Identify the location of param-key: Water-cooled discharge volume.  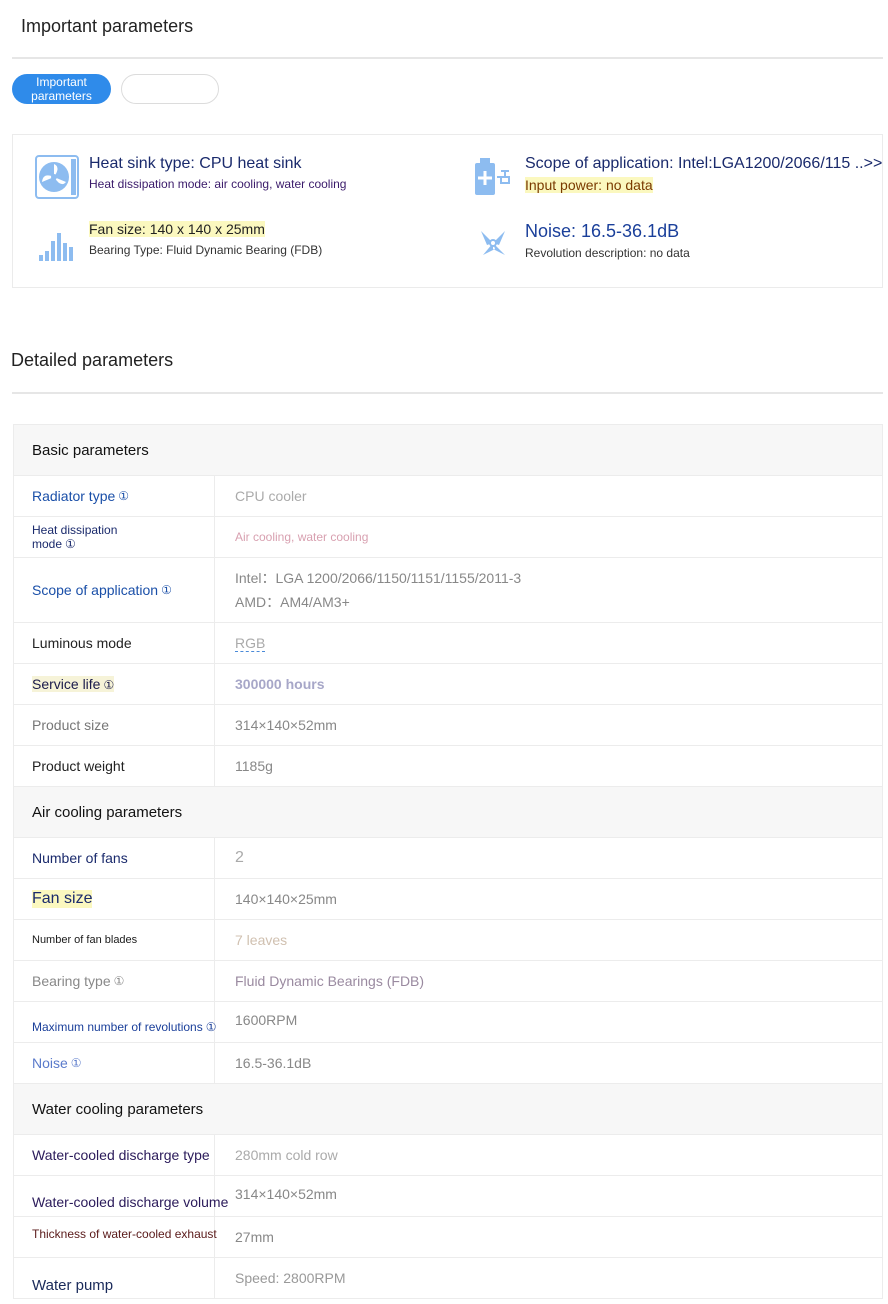
(121, 1196).